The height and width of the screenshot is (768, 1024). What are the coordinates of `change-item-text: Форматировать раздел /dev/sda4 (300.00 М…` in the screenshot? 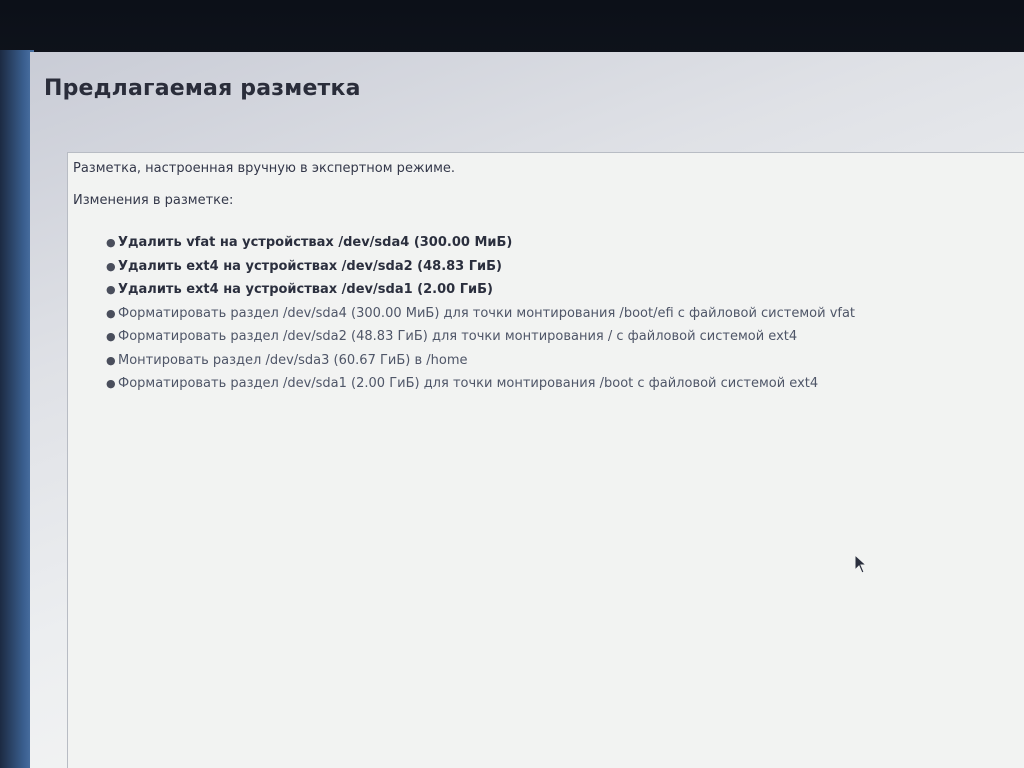 It's located at (487, 313).